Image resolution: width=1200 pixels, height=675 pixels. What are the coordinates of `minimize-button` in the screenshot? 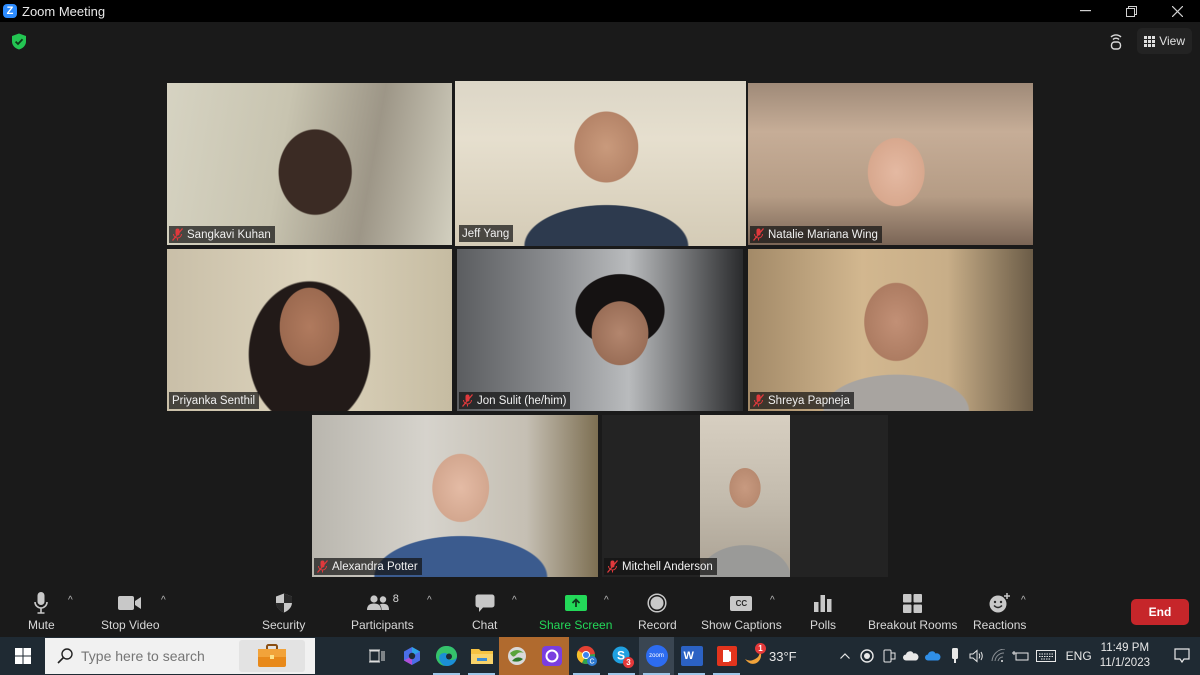 It's located at (1085, 11).